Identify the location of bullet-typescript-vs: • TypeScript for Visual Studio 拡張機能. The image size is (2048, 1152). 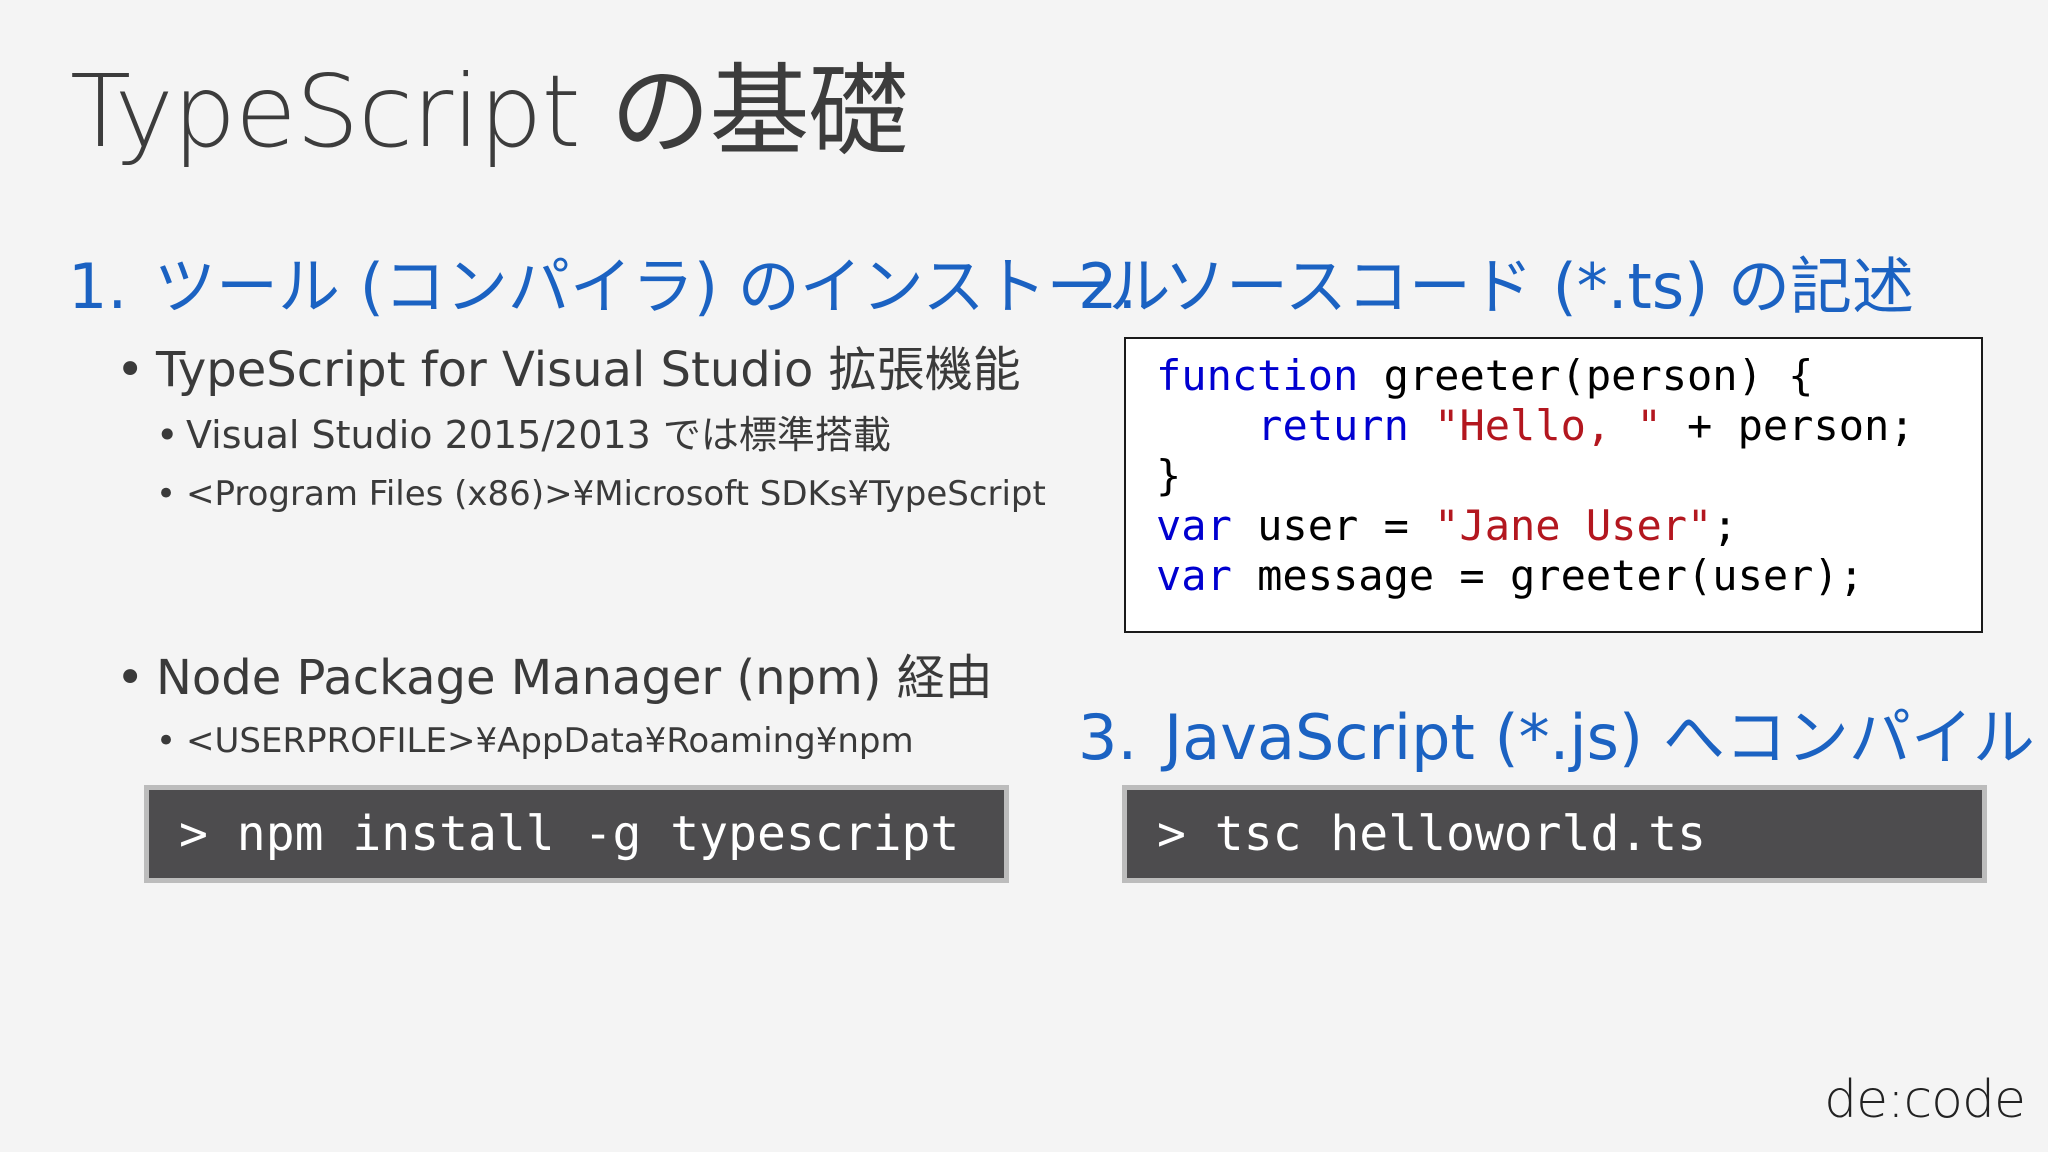
(568, 371).